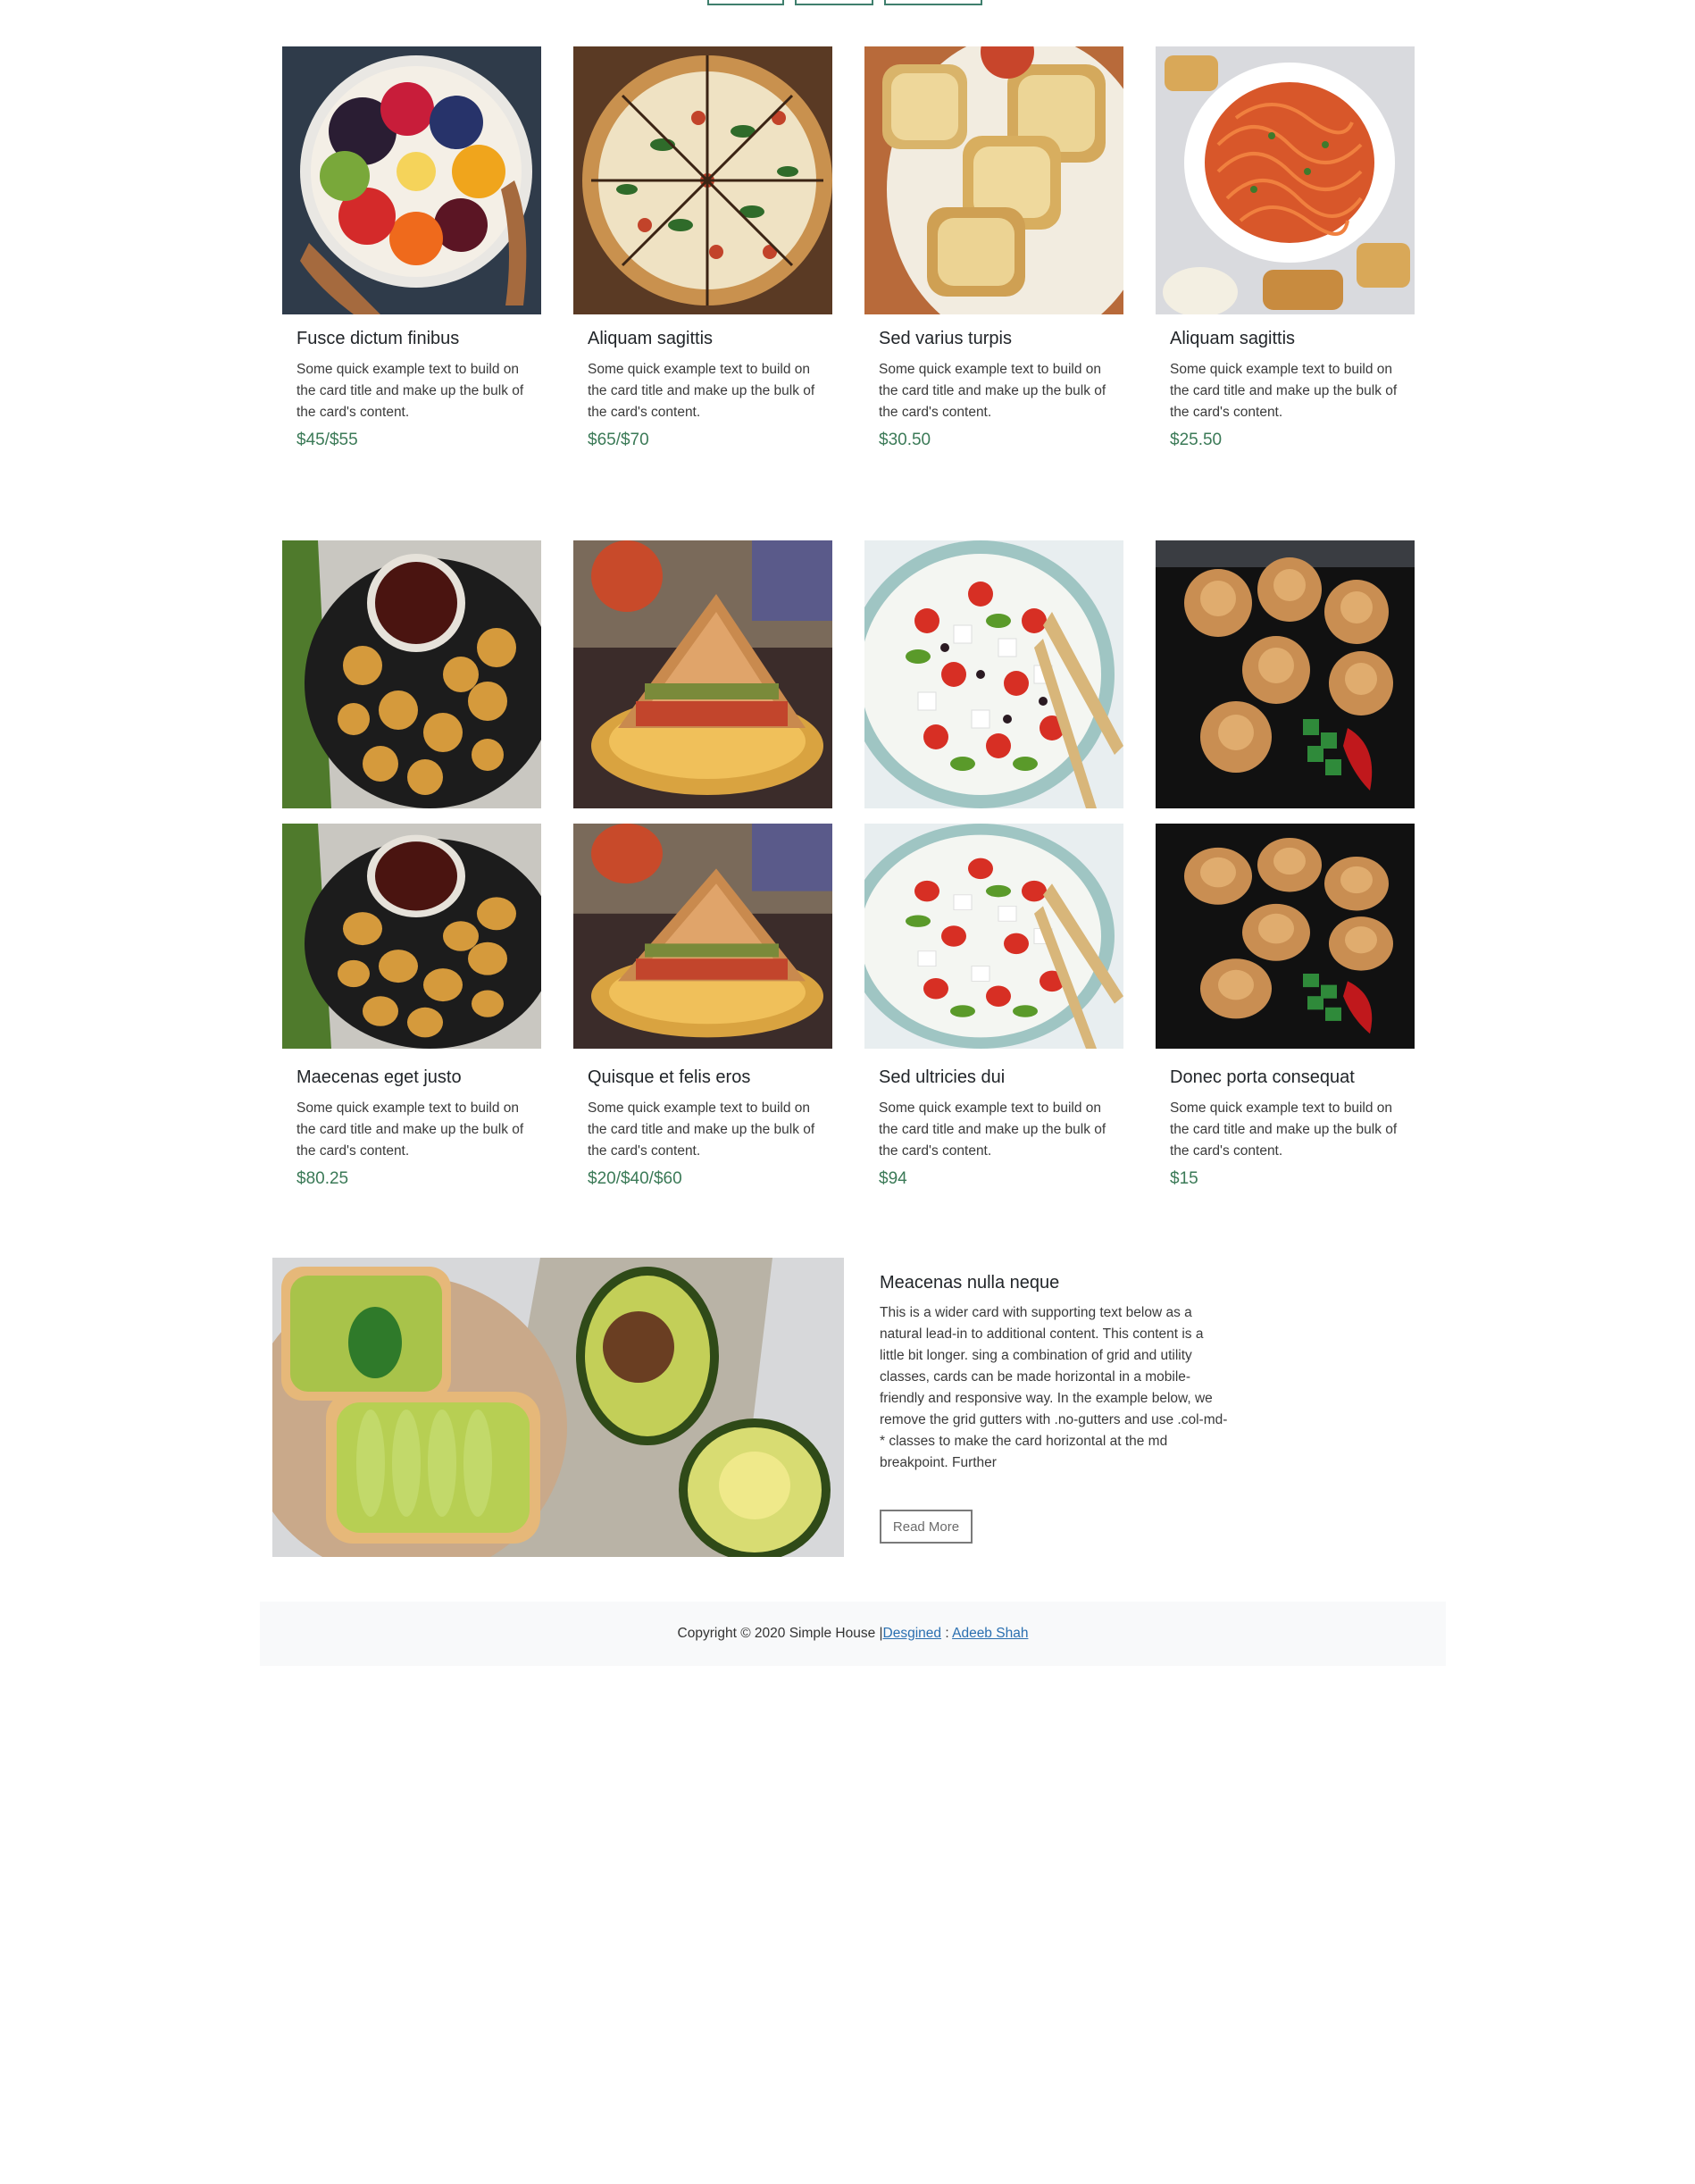 Image resolution: width=1695 pixels, height=2184 pixels. I want to click on pizza-image, so click(702, 180).